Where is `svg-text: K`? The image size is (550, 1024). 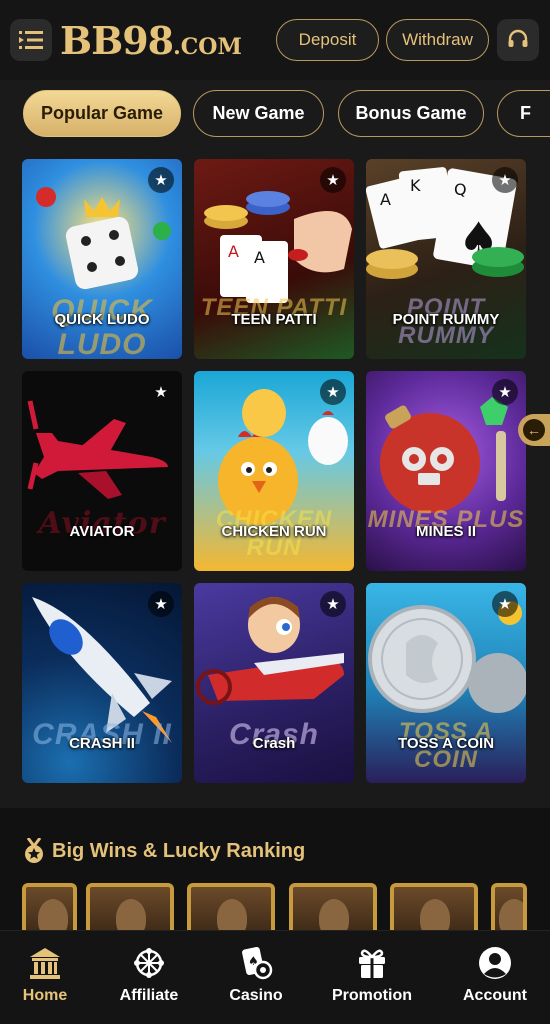
svg-text: K is located at coordinates (415, 185).